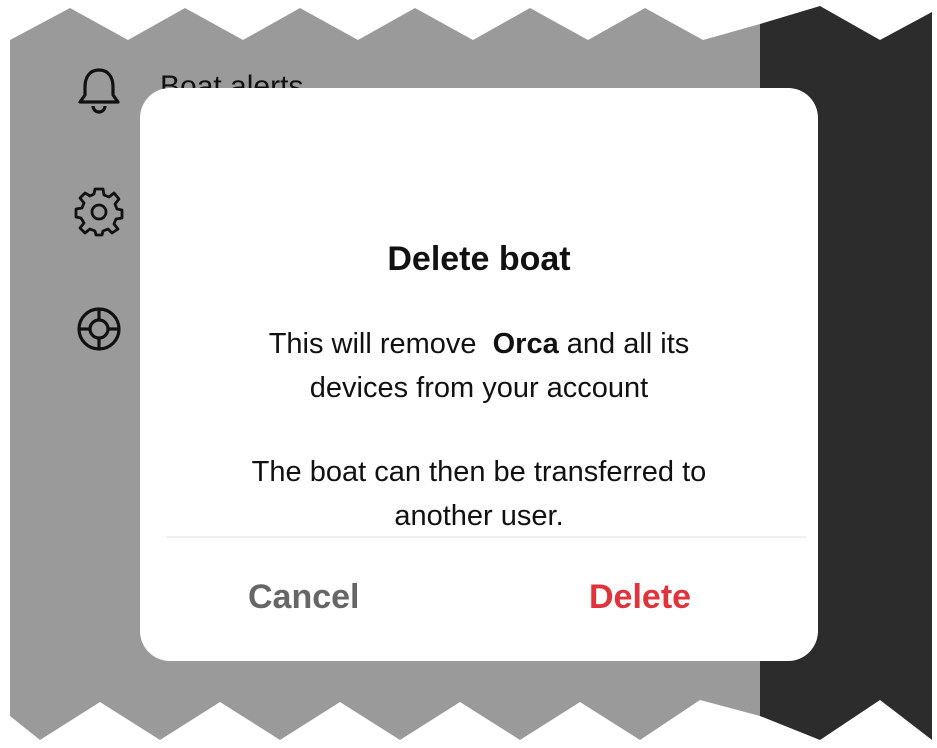 The height and width of the screenshot is (748, 937). I want to click on cancel-button: Cancel, so click(304, 597).